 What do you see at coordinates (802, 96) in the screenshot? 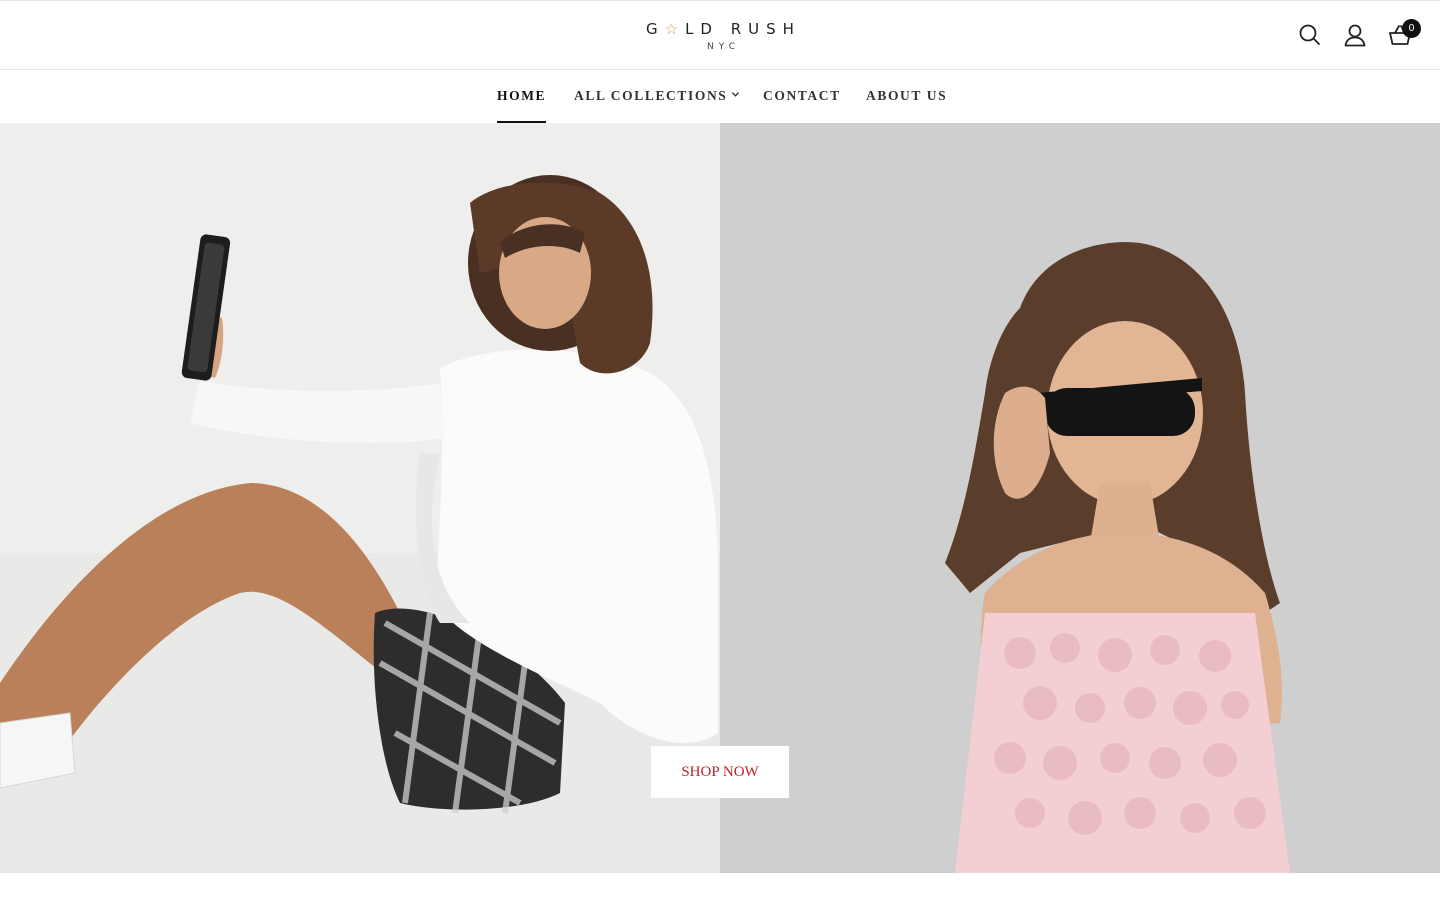
I see `nav-item-contact: CONTACT` at bounding box center [802, 96].